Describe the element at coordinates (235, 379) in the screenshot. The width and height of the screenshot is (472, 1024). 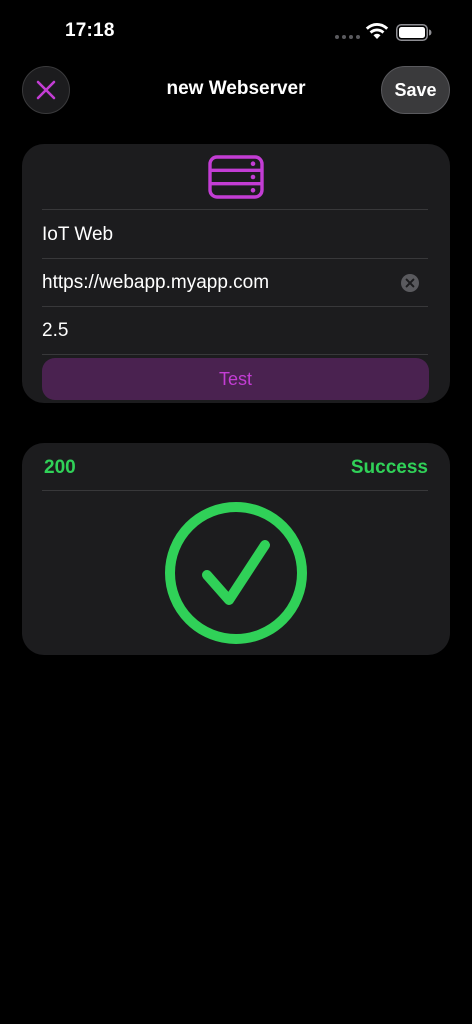
I see `test-button: Test` at that location.